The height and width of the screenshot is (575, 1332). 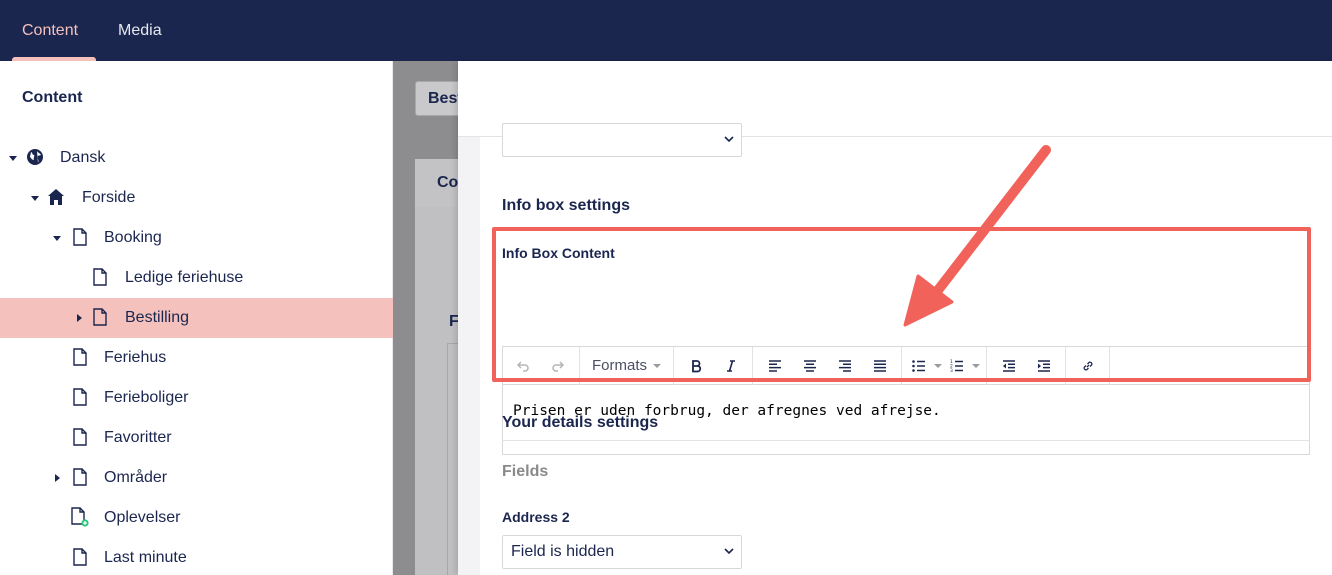 I want to click on tree-node-oplevelser: Oplevelser, so click(x=196, y=518).